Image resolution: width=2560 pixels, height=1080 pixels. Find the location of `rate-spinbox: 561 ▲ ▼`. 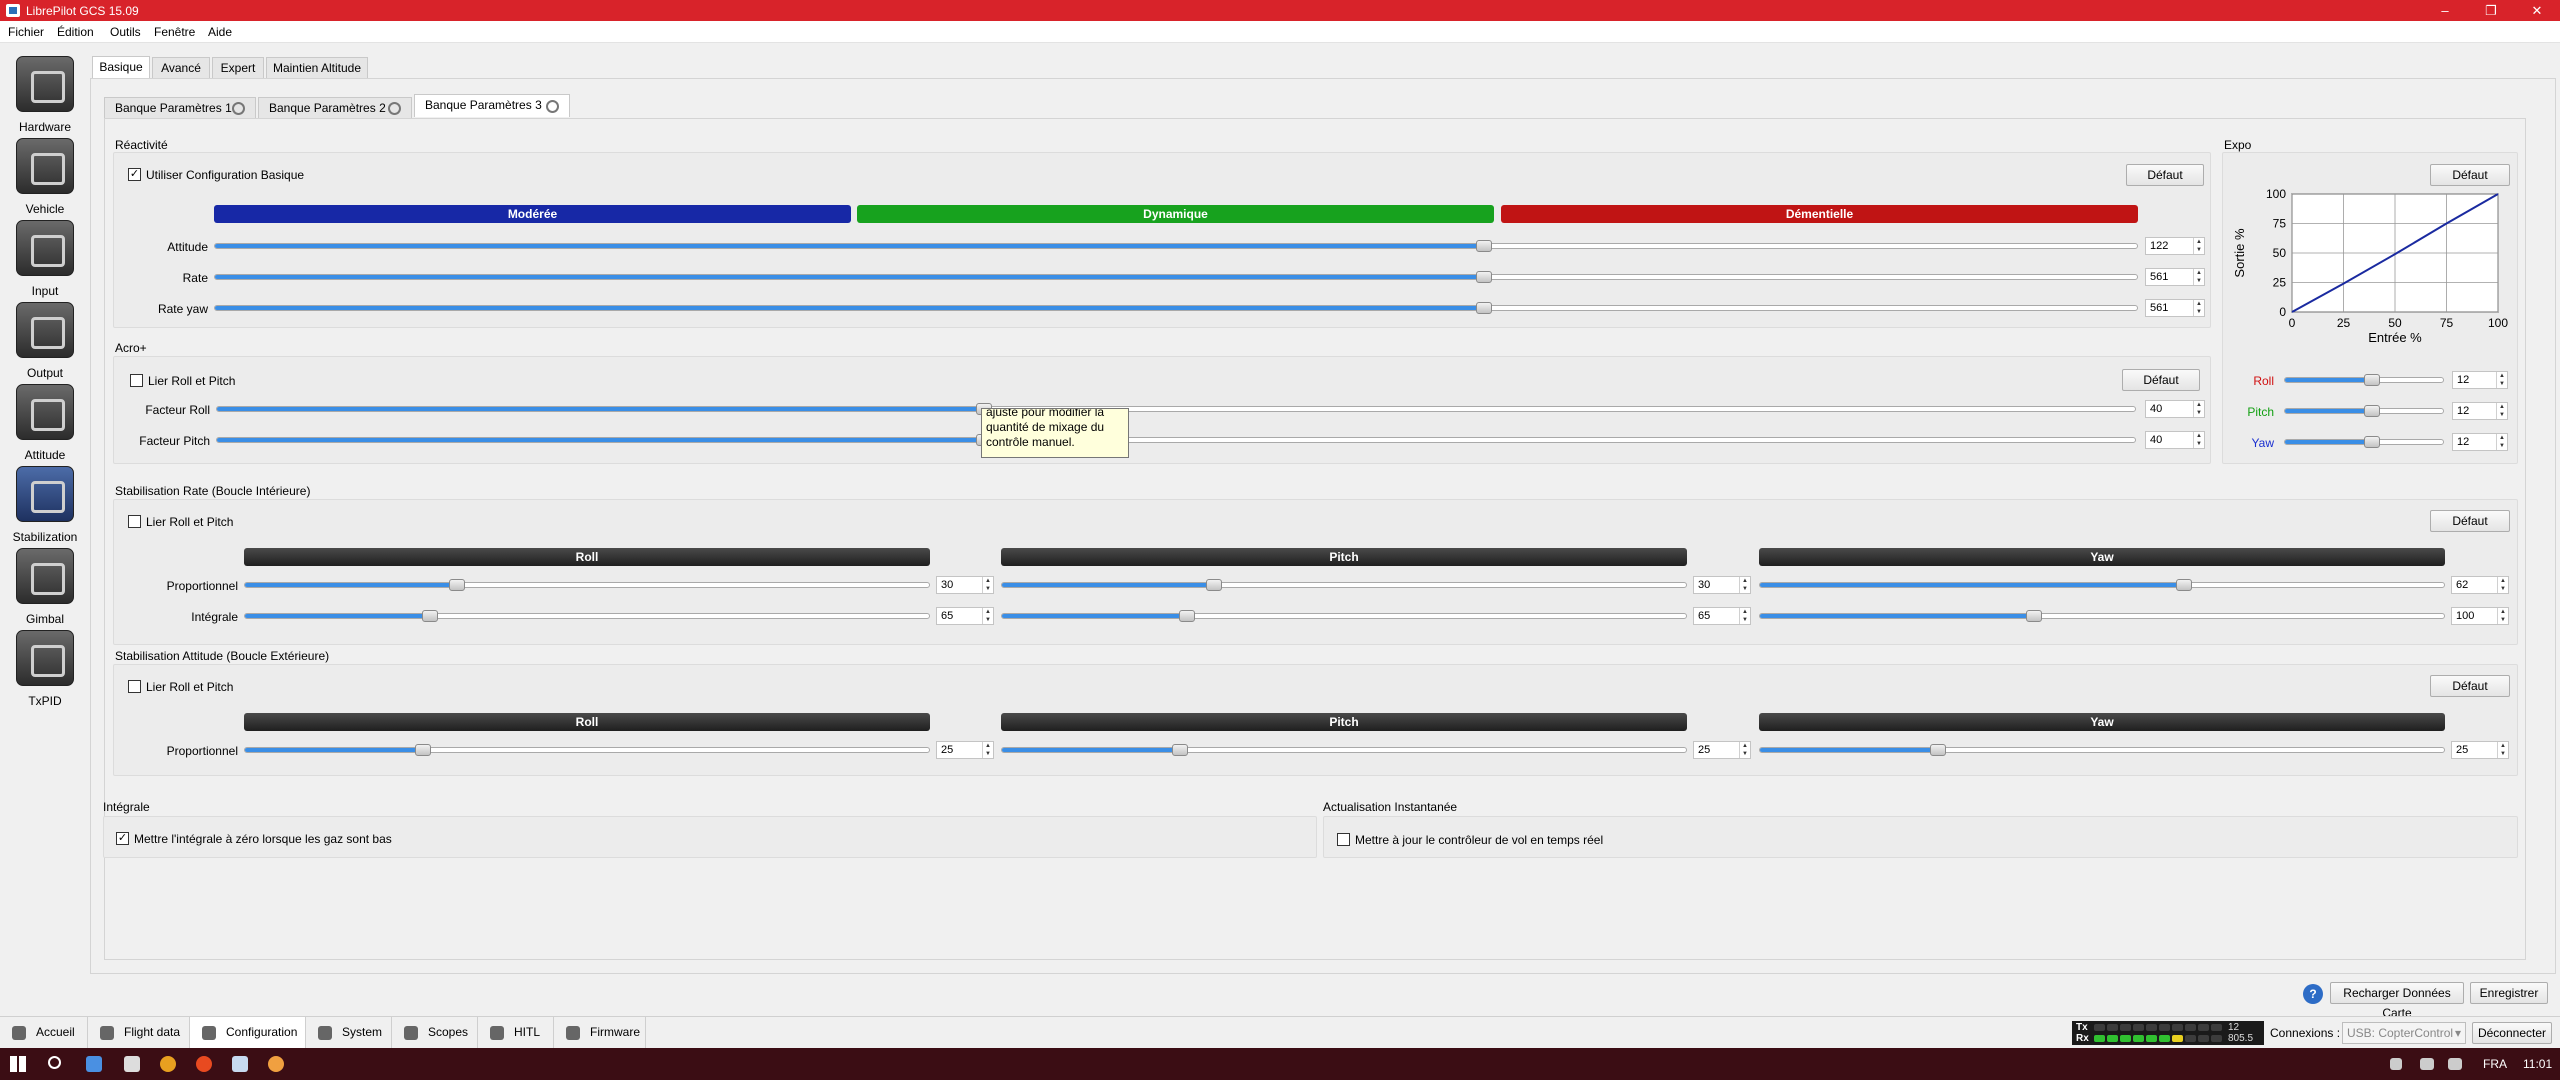

rate-spinbox: 561 ▲ ▼ is located at coordinates (2175, 277).